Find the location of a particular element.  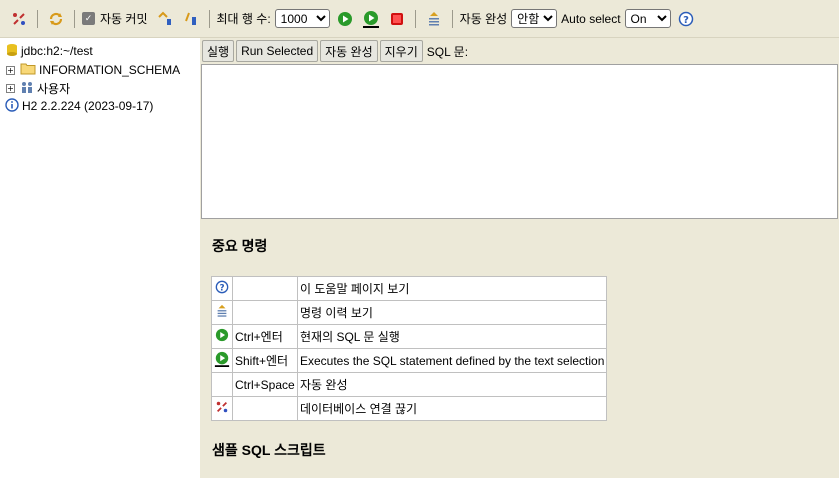

stop-icon is located at coordinates (397, 19).